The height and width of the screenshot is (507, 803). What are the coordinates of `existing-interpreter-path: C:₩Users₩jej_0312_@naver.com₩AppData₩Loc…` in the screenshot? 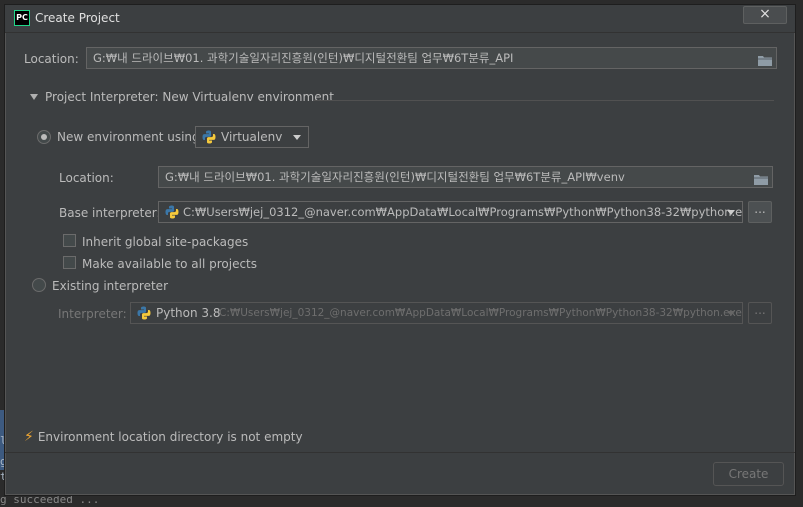 It's located at (480, 313).